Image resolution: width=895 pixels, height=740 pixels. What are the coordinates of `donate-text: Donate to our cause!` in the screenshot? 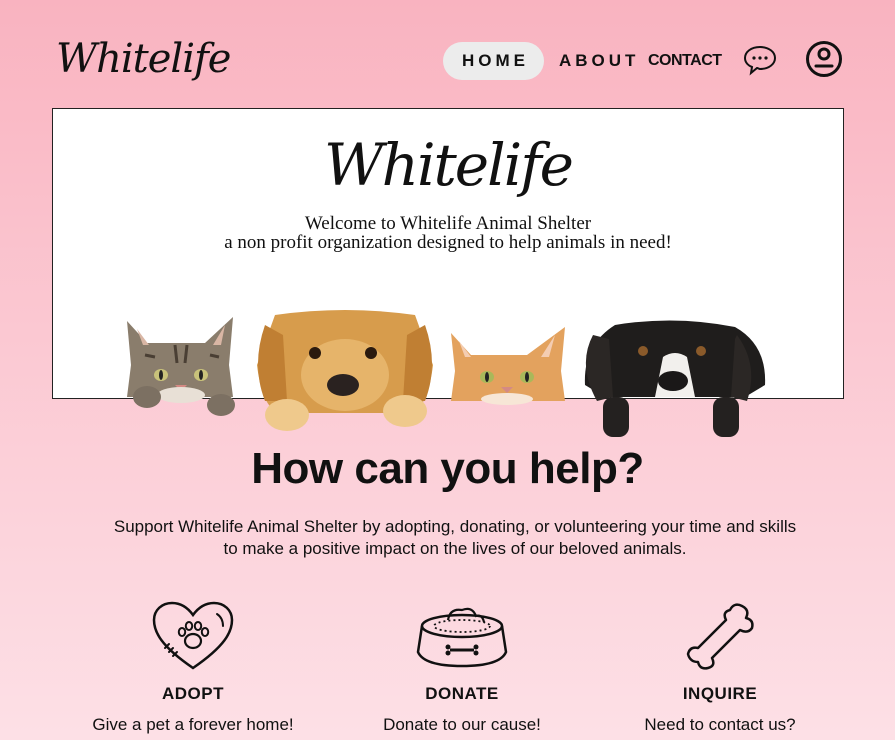 It's located at (462, 724).